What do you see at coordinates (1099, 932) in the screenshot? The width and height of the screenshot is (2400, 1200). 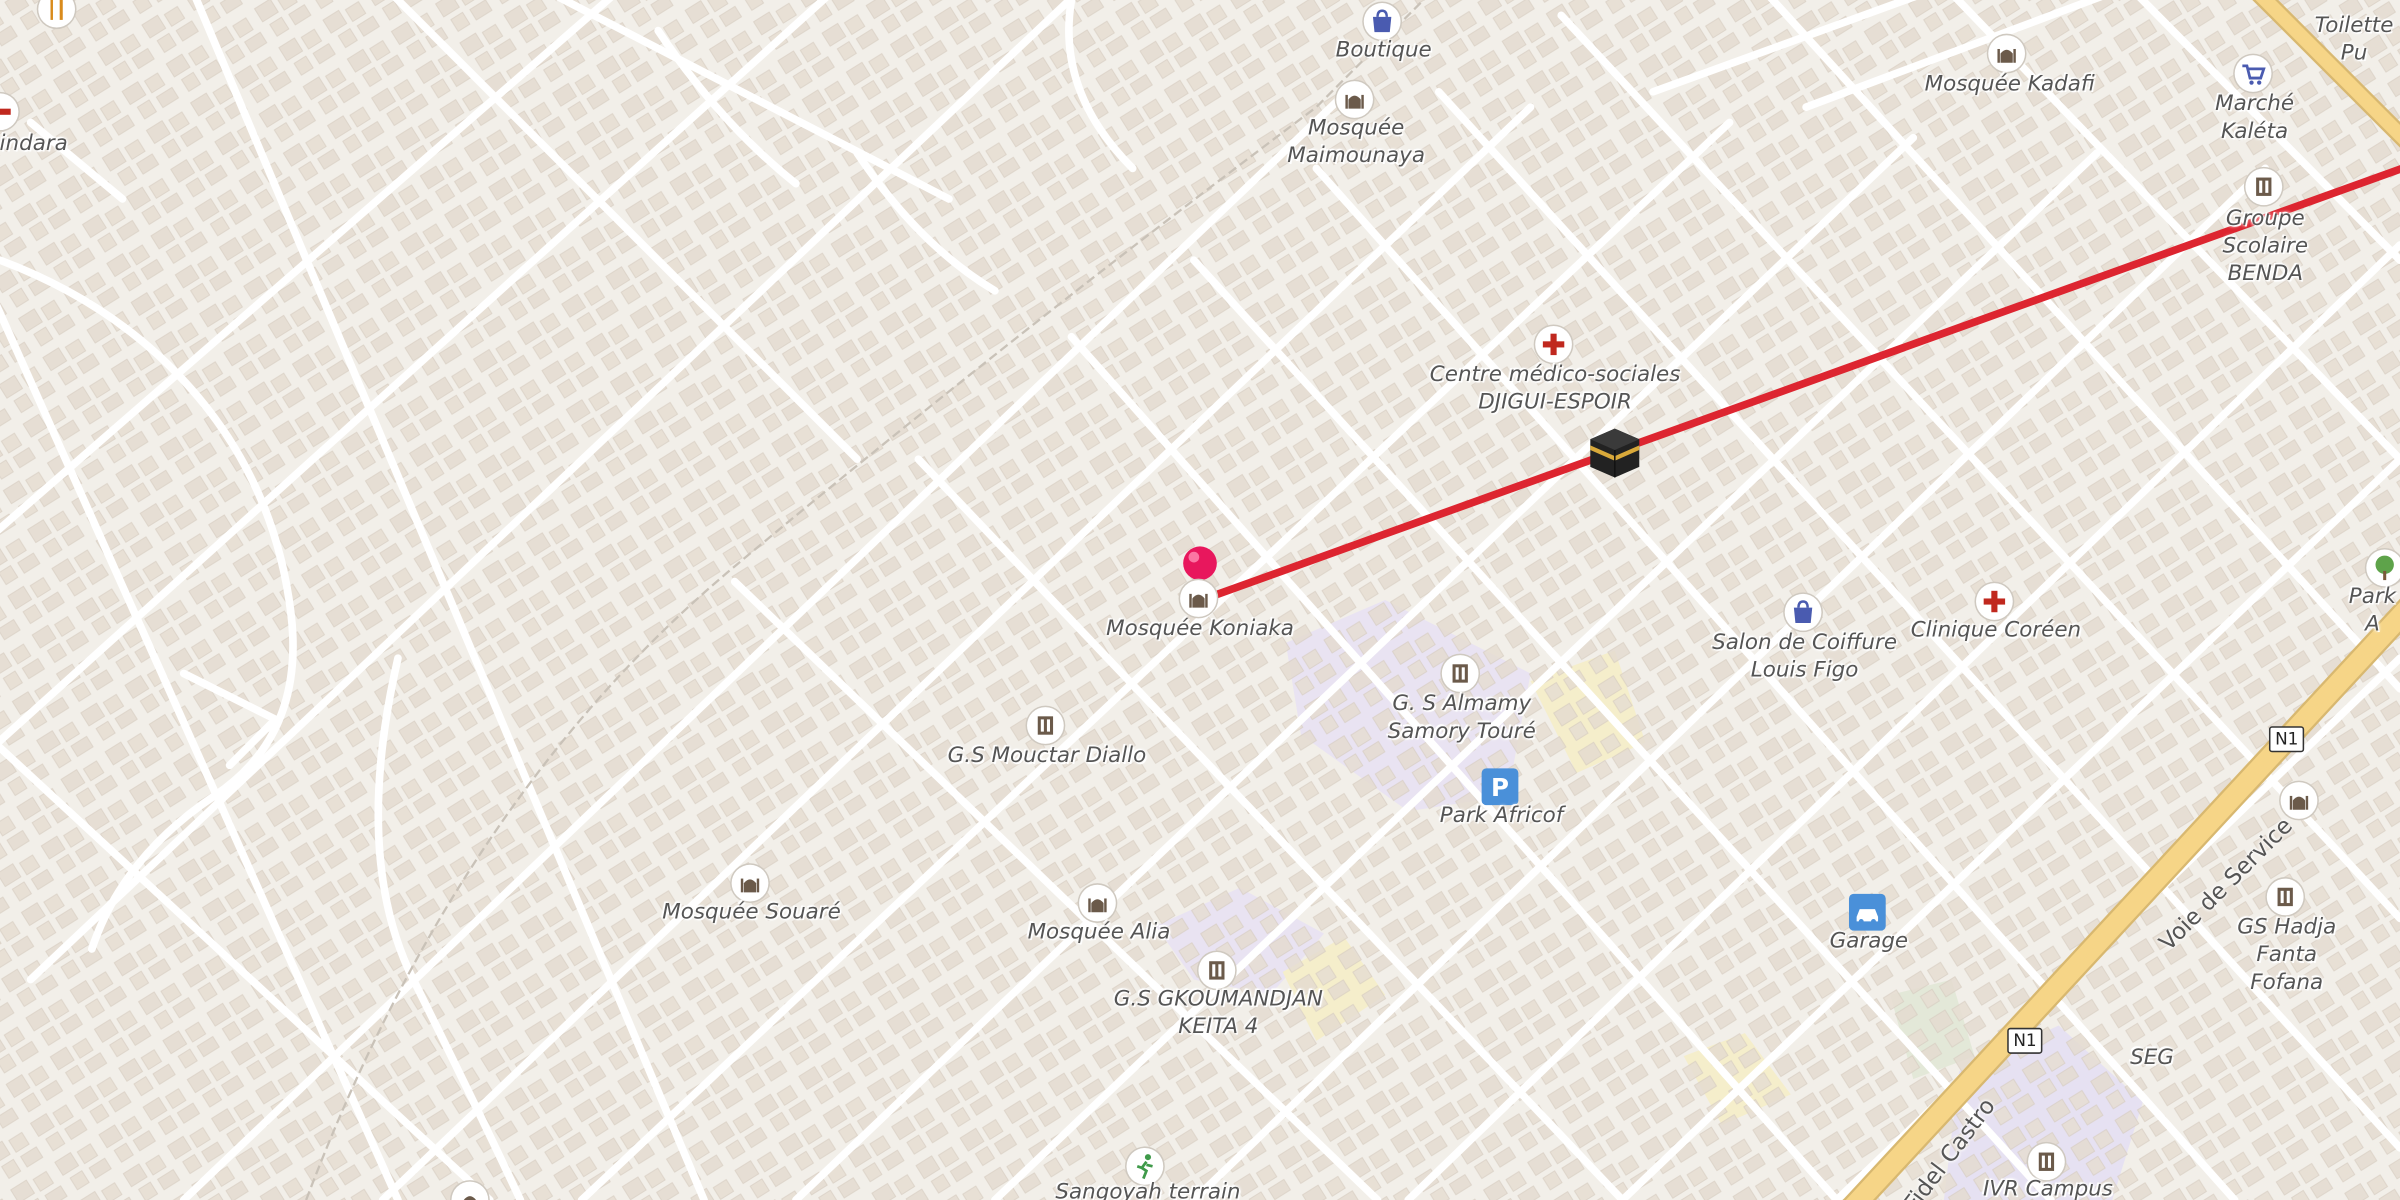 I see `label-mosquee-alia: Mosquée Alia` at bounding box center [1099, 932].